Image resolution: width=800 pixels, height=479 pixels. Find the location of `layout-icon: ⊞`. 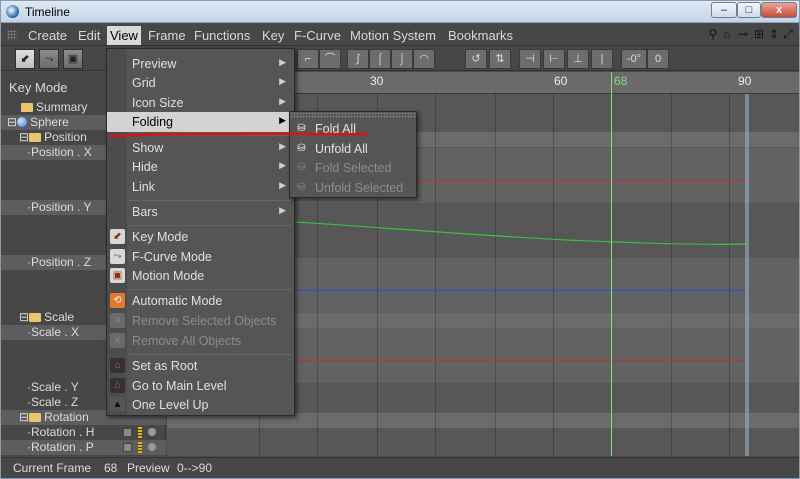

layout-icon: ⊞ is located at coordinates (759, 34).